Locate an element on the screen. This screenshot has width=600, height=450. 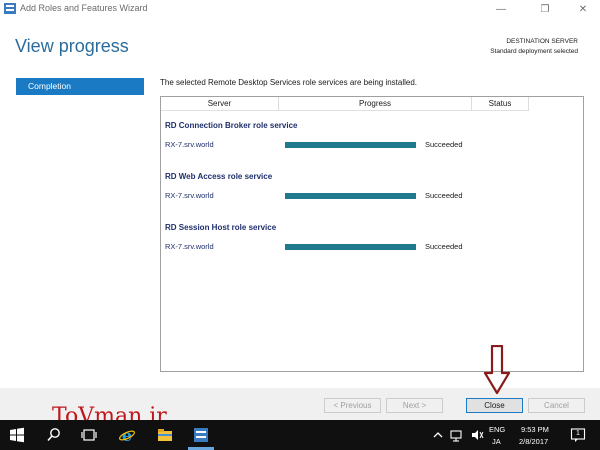
column-header-server: Server is located at coordinates (220, 104).